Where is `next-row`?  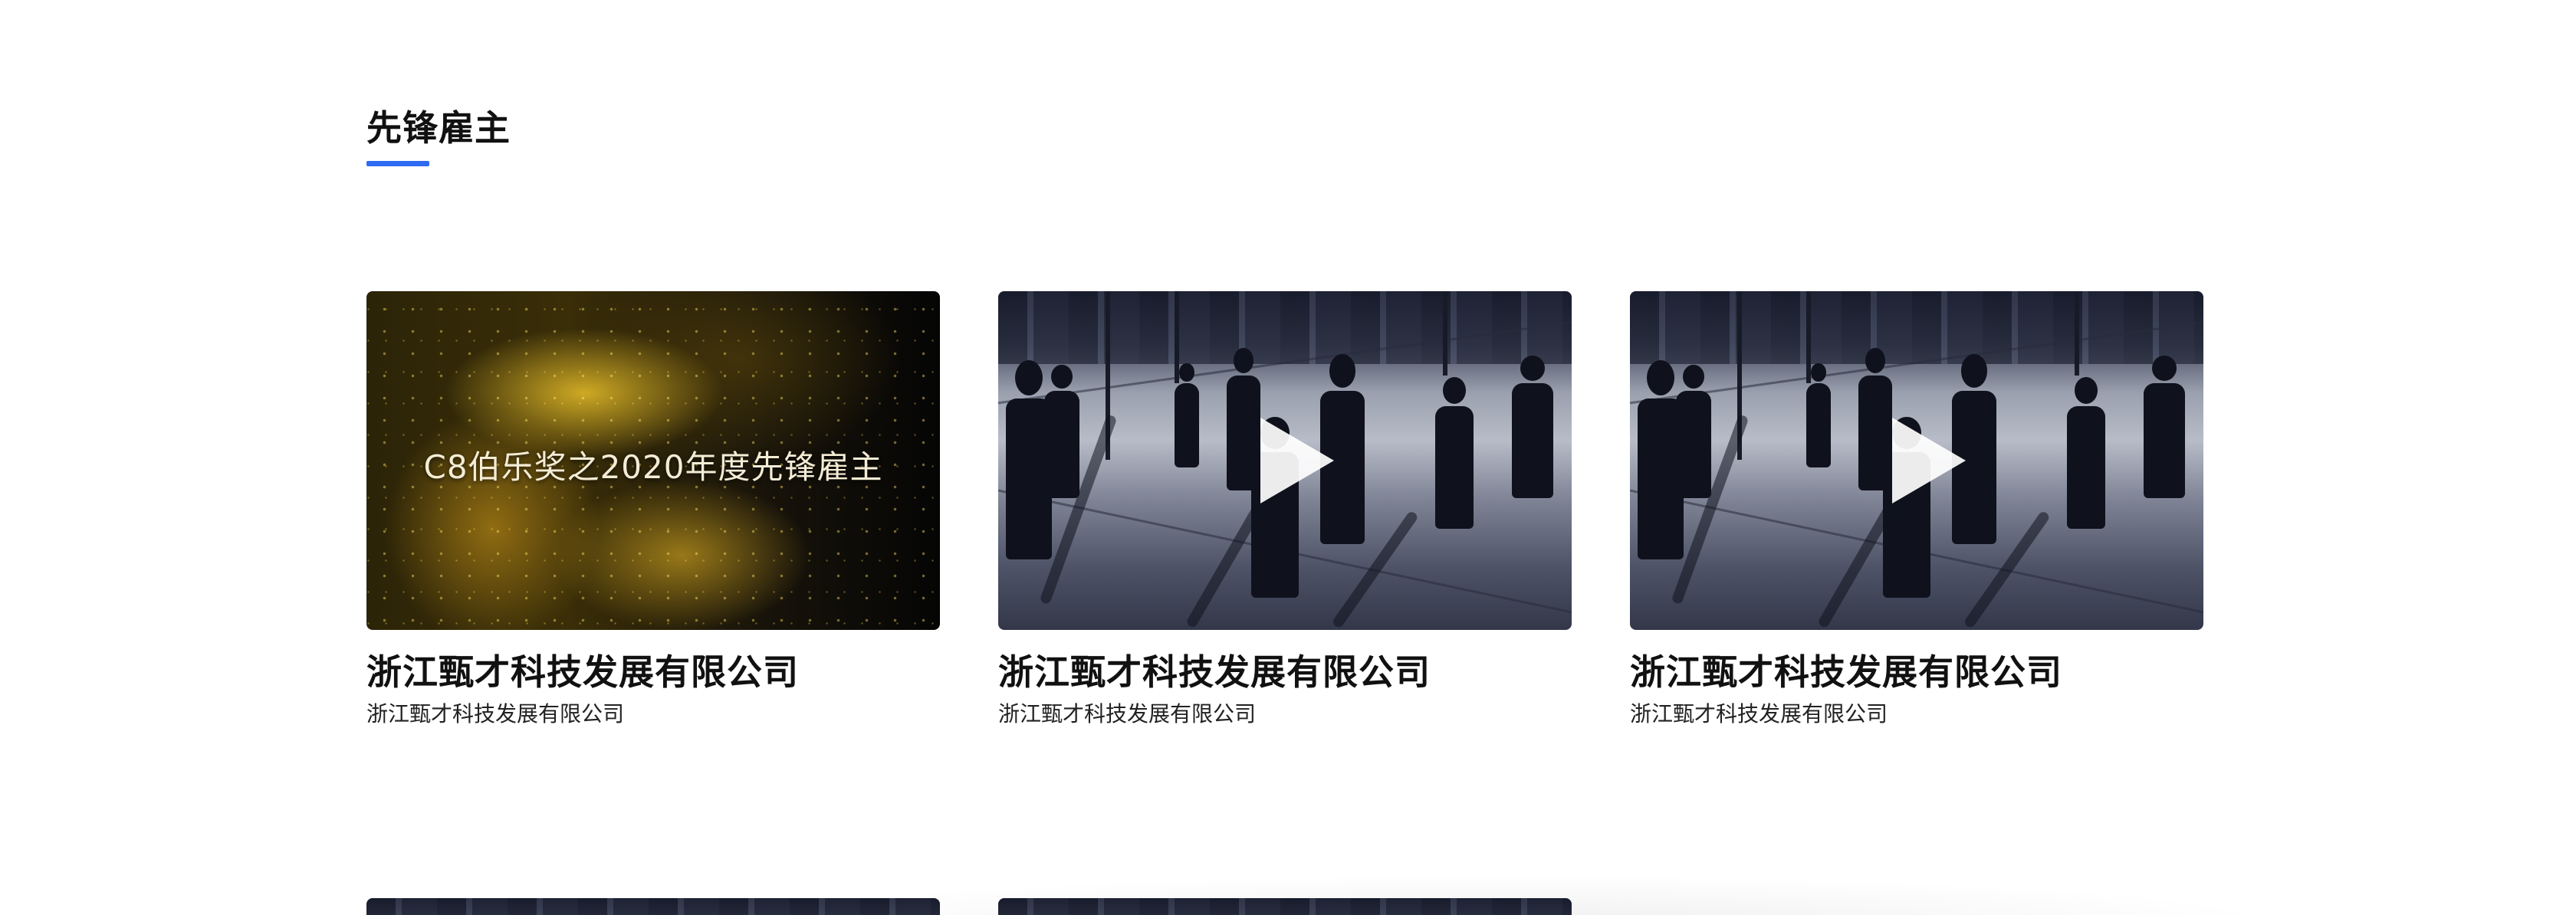
next-row is located at coordinates (1288, 895).